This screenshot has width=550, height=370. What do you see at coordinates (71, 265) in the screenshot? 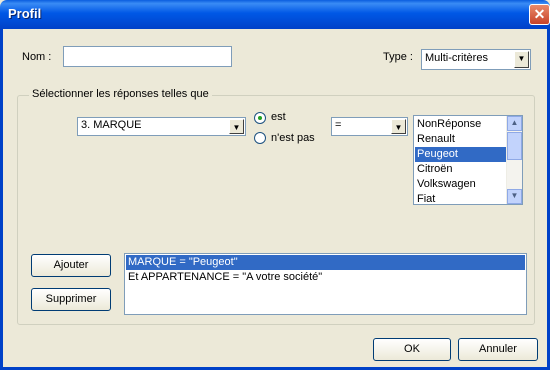
I see `ajouter-button: Ajouter` at bounding box center [71, 265].